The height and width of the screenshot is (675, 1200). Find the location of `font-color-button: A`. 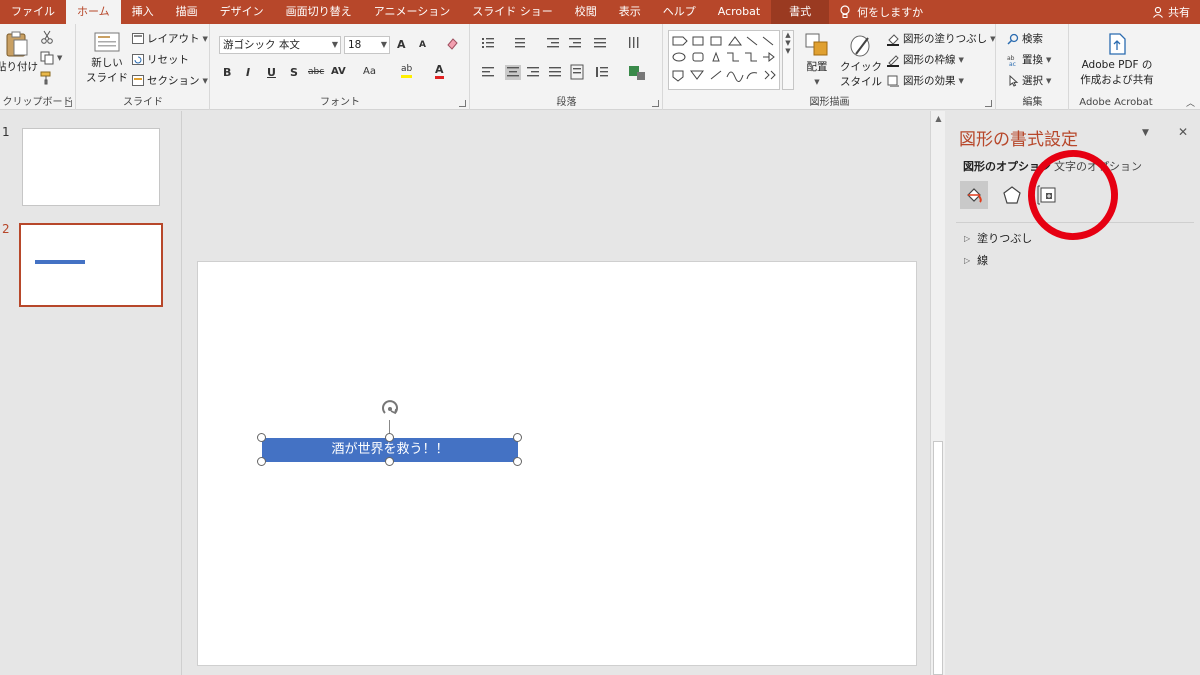

font-color-button: A is located at coordinates (439, 71).